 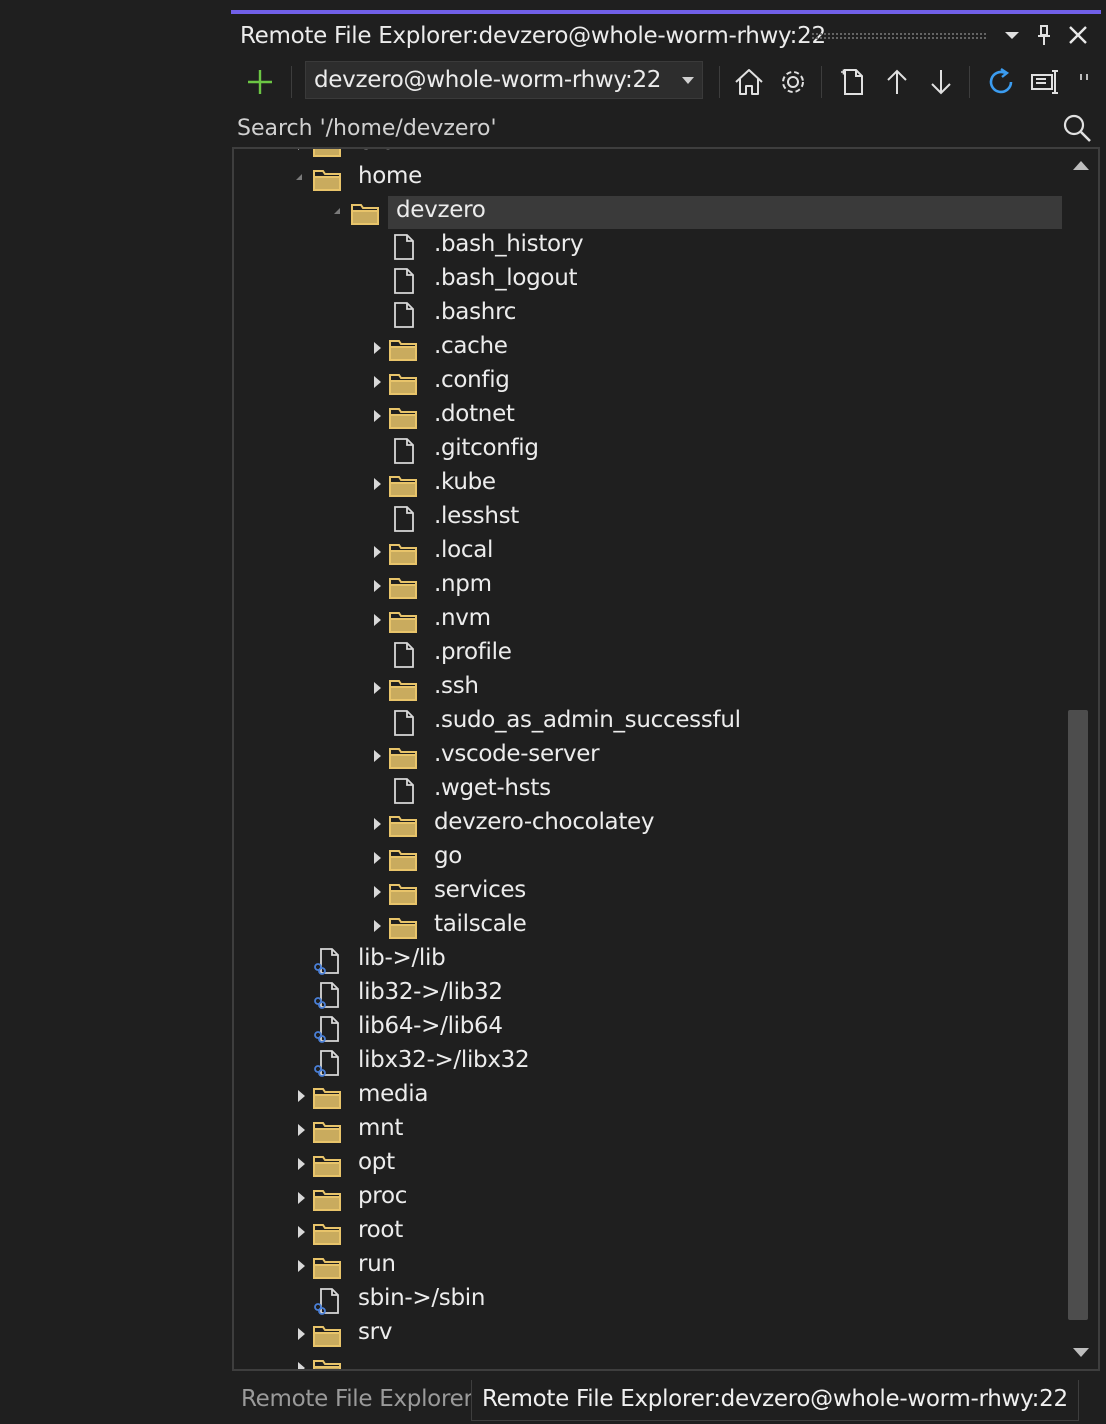 I want to click on tree-item-label: proc, so click(x=383, y=1196).